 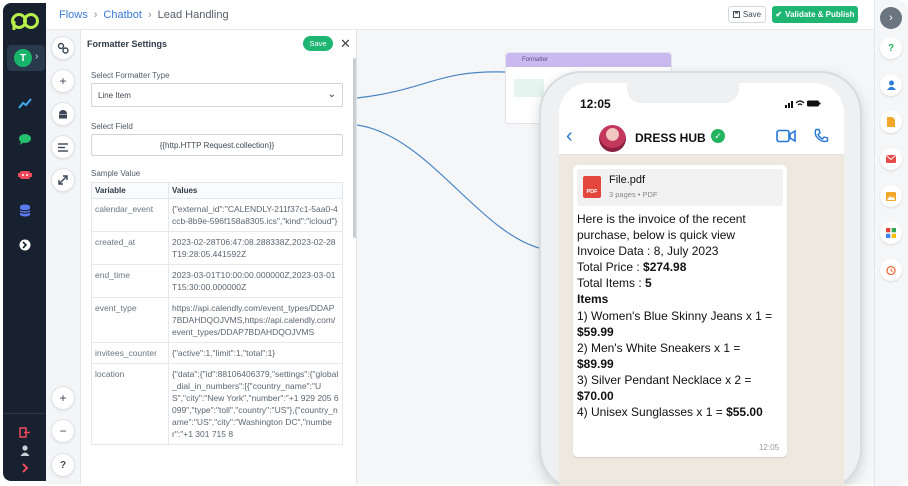 What do you see at coordinates (217, 95) in the screenshot?
I see `formatter-type-select: Line Item ⌄` at bounding box center [217, 95].